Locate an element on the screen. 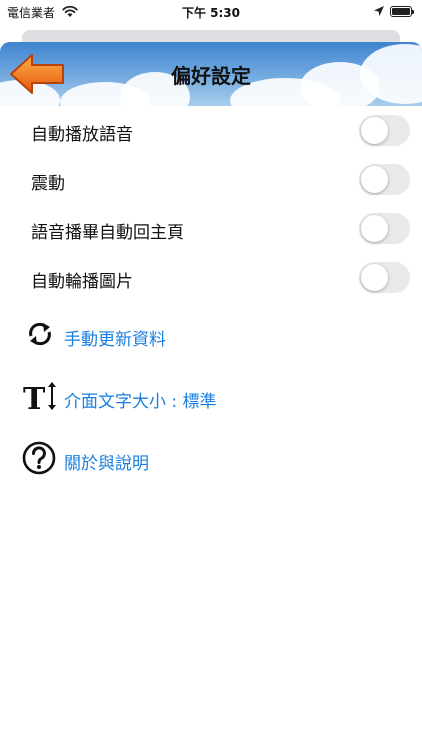 The image size is (422, 750). header-bar: 偏好設定 is located at coordinates (211, 74).